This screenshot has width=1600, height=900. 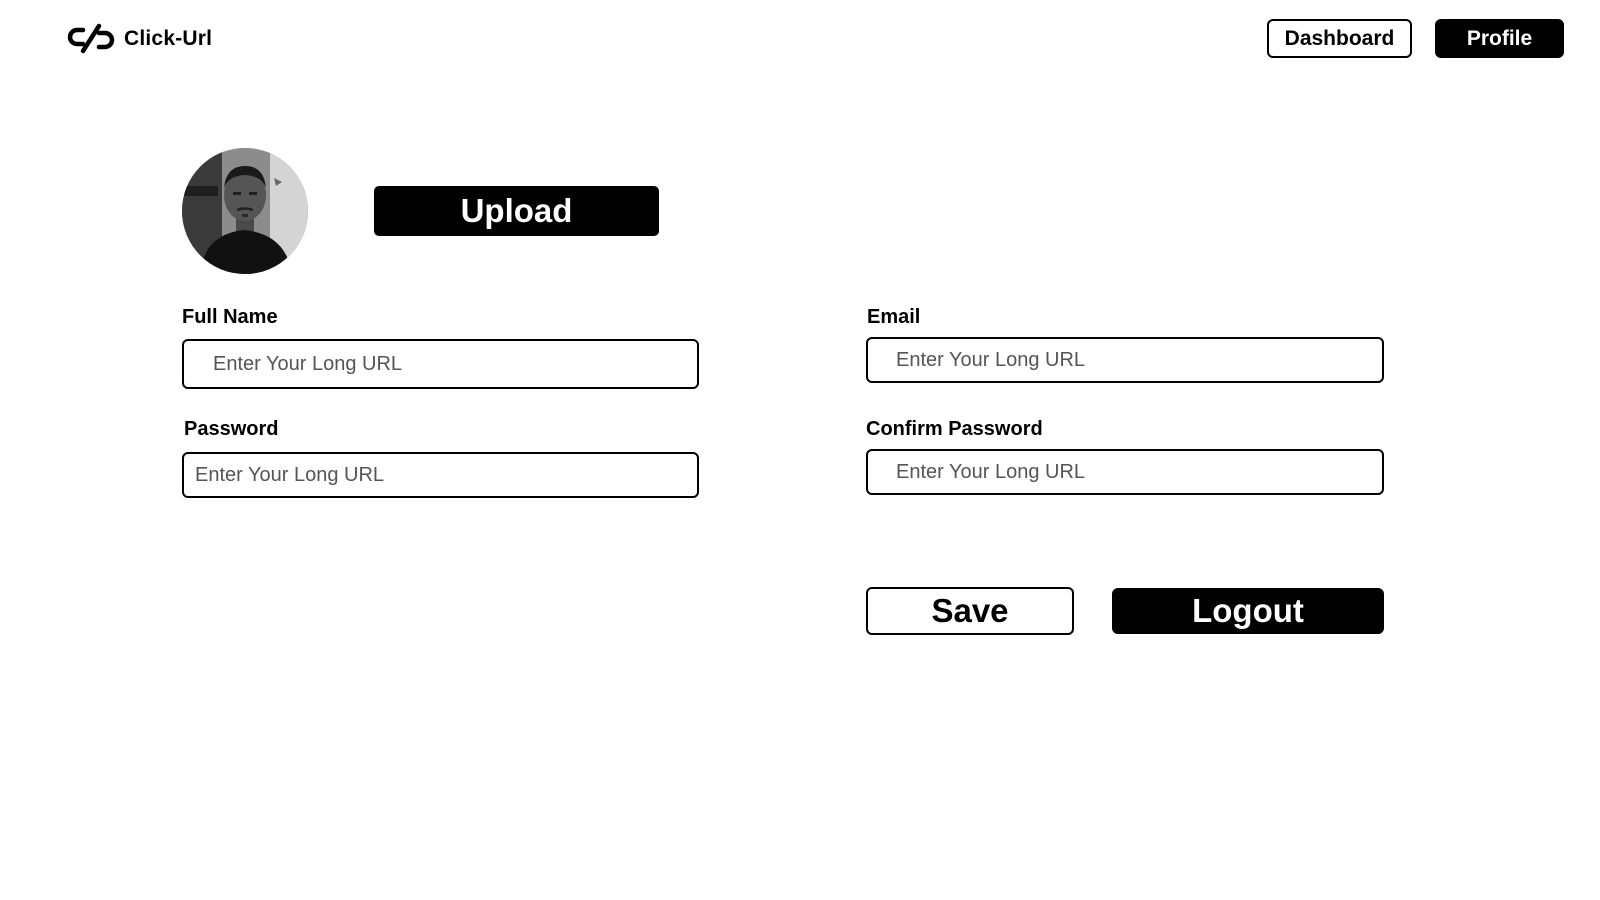 I want to click on user-photo, so click(x=245, y=211).